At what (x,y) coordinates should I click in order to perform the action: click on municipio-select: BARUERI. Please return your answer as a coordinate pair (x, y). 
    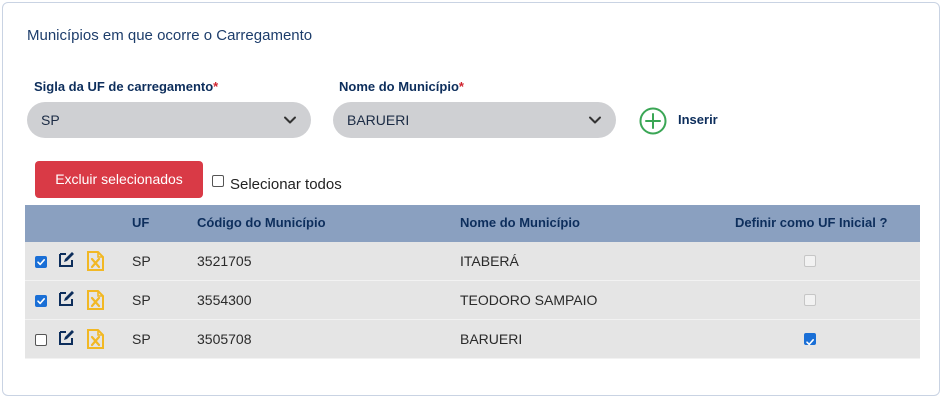
    Looking at the image, I should click on (474, 120).